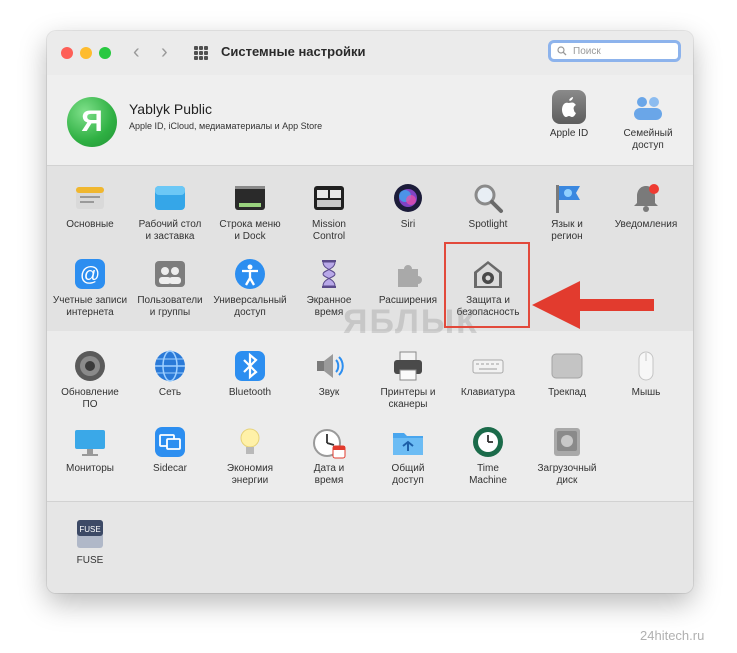 The width and height of the screenshot is (737, 653). I want to click on pref-users: Пользователи и группы, so click(170, 288).